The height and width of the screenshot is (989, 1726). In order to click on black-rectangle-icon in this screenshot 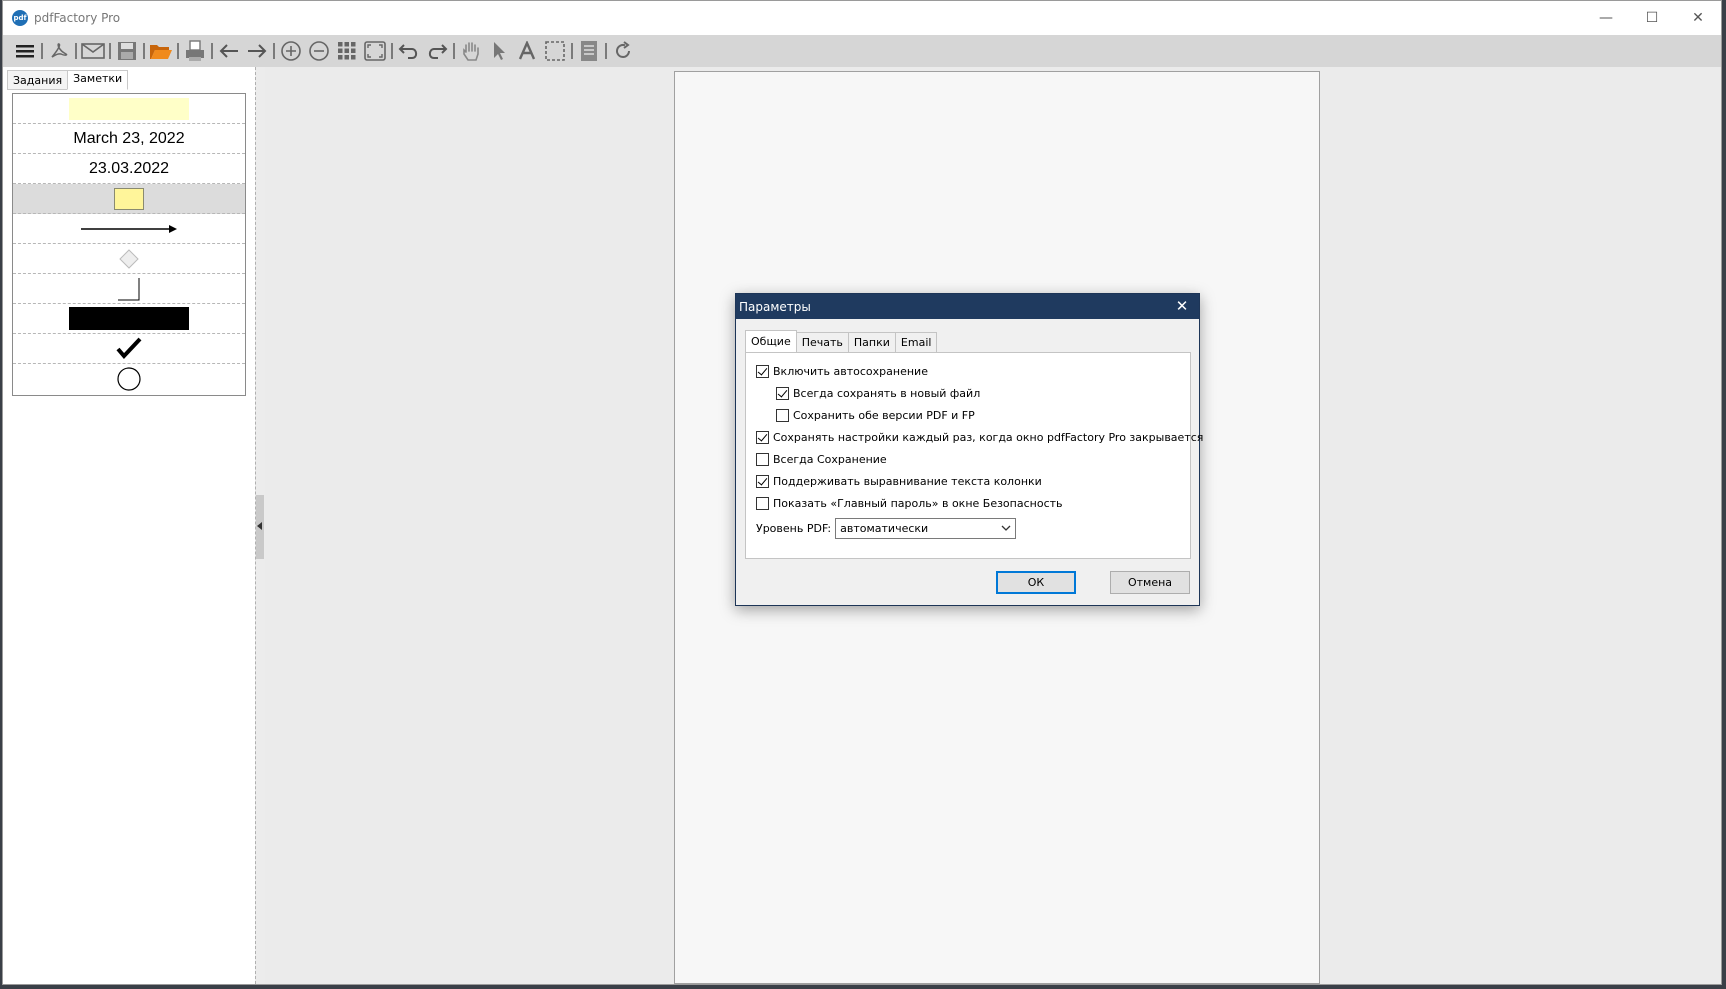, I will do `click(129, 318)`.